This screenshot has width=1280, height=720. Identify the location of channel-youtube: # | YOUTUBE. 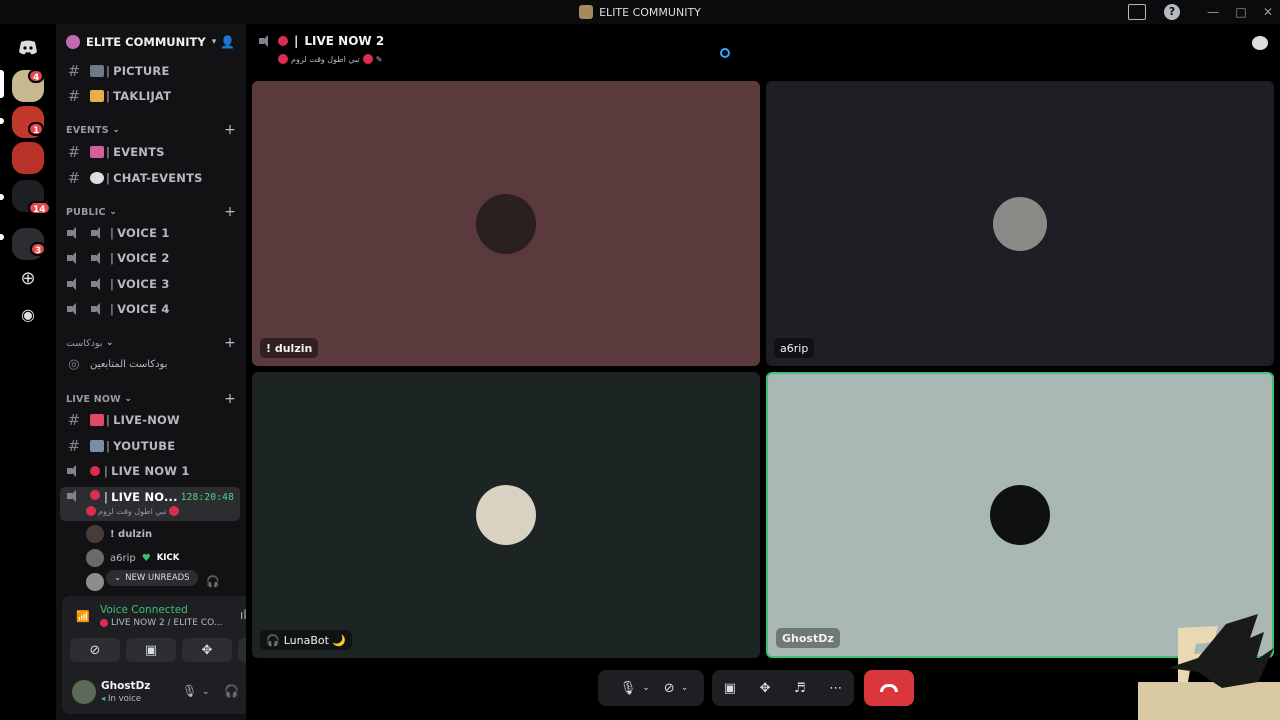
(150, 446).